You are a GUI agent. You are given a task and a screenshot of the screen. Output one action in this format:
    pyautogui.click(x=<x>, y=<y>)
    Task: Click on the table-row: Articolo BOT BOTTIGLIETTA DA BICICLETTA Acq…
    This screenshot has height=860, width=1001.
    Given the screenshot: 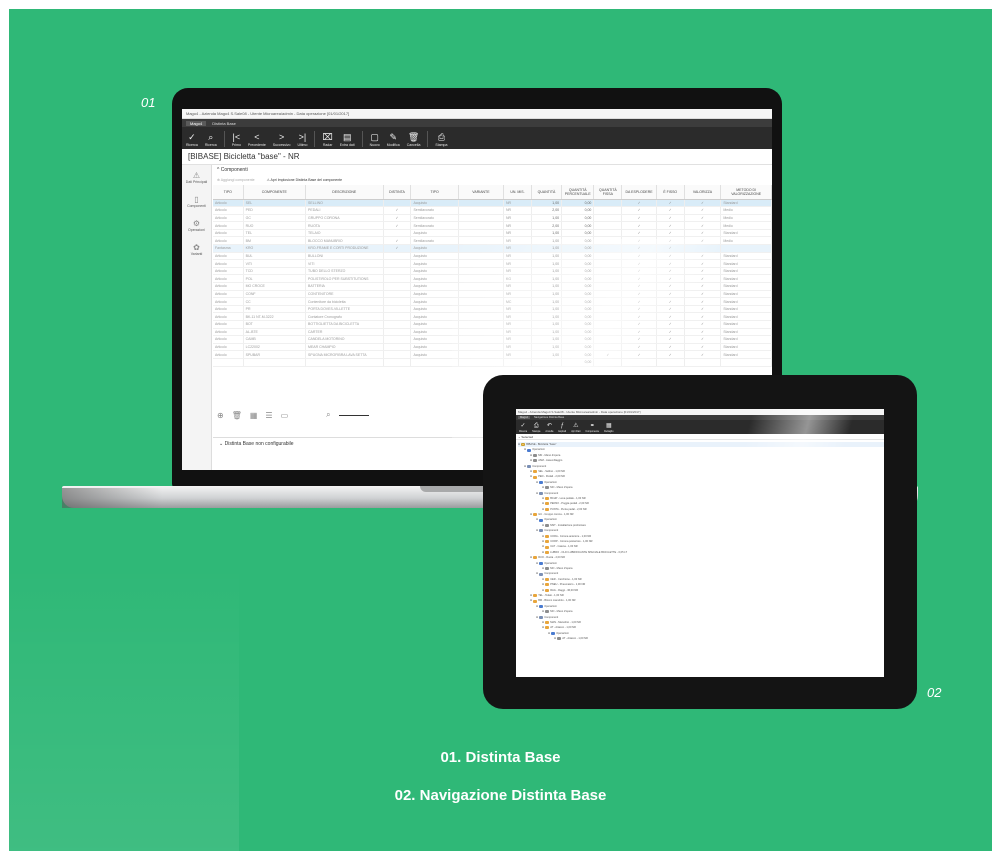 What is the action you would take?
    pyautogui.click(x=492, y=324)
    